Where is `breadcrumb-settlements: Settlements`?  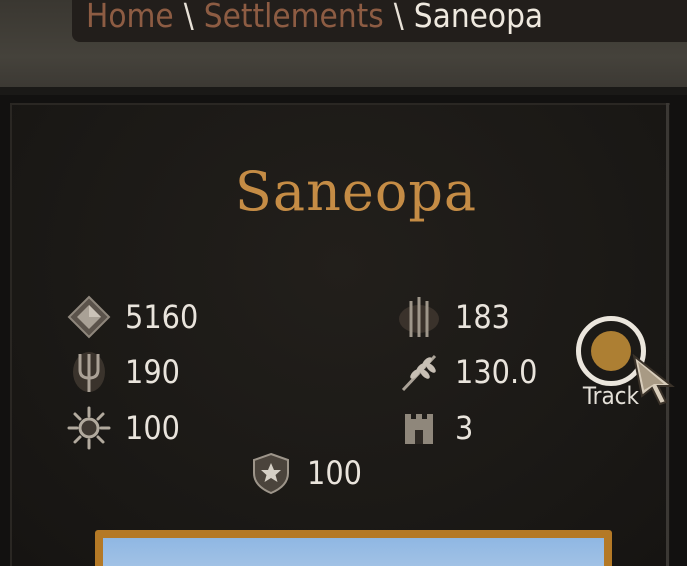
breadcrumb-settlements: Settlements is located at coordinates (294, 16).